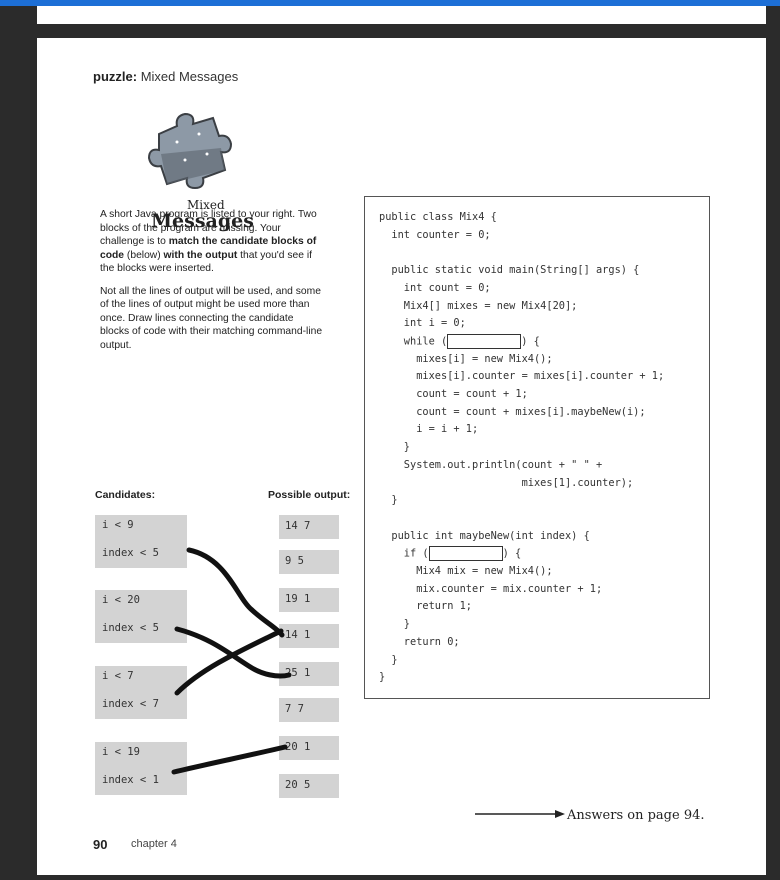 The height and width of the screenshot is (880, 780). I want to click on candidate-block-2: i < 20 index < 5, so click(141, 616).